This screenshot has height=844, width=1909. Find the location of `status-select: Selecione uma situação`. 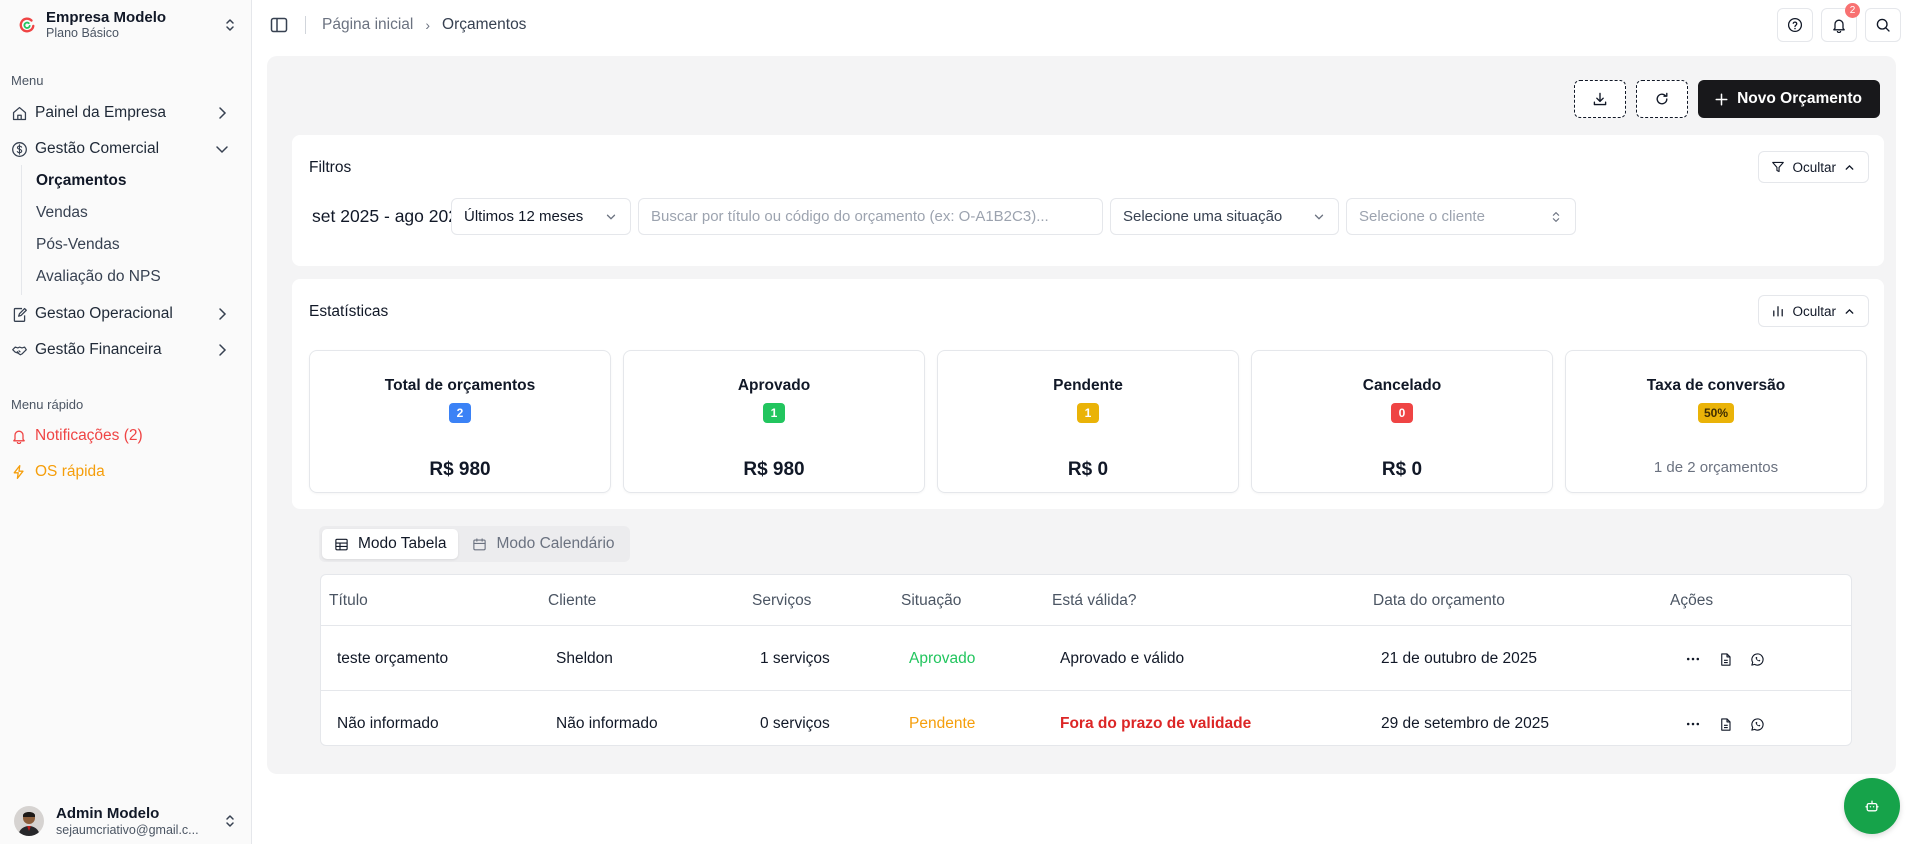

status-select: Selecione uma situação is located at coordinates (1224, 216).